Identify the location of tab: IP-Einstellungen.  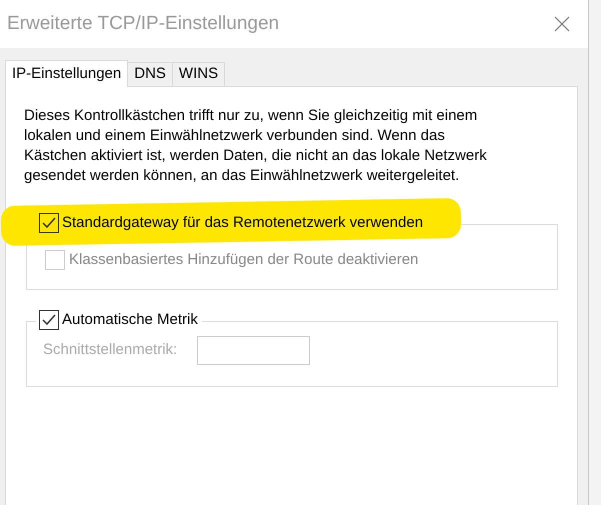
(66, 73).